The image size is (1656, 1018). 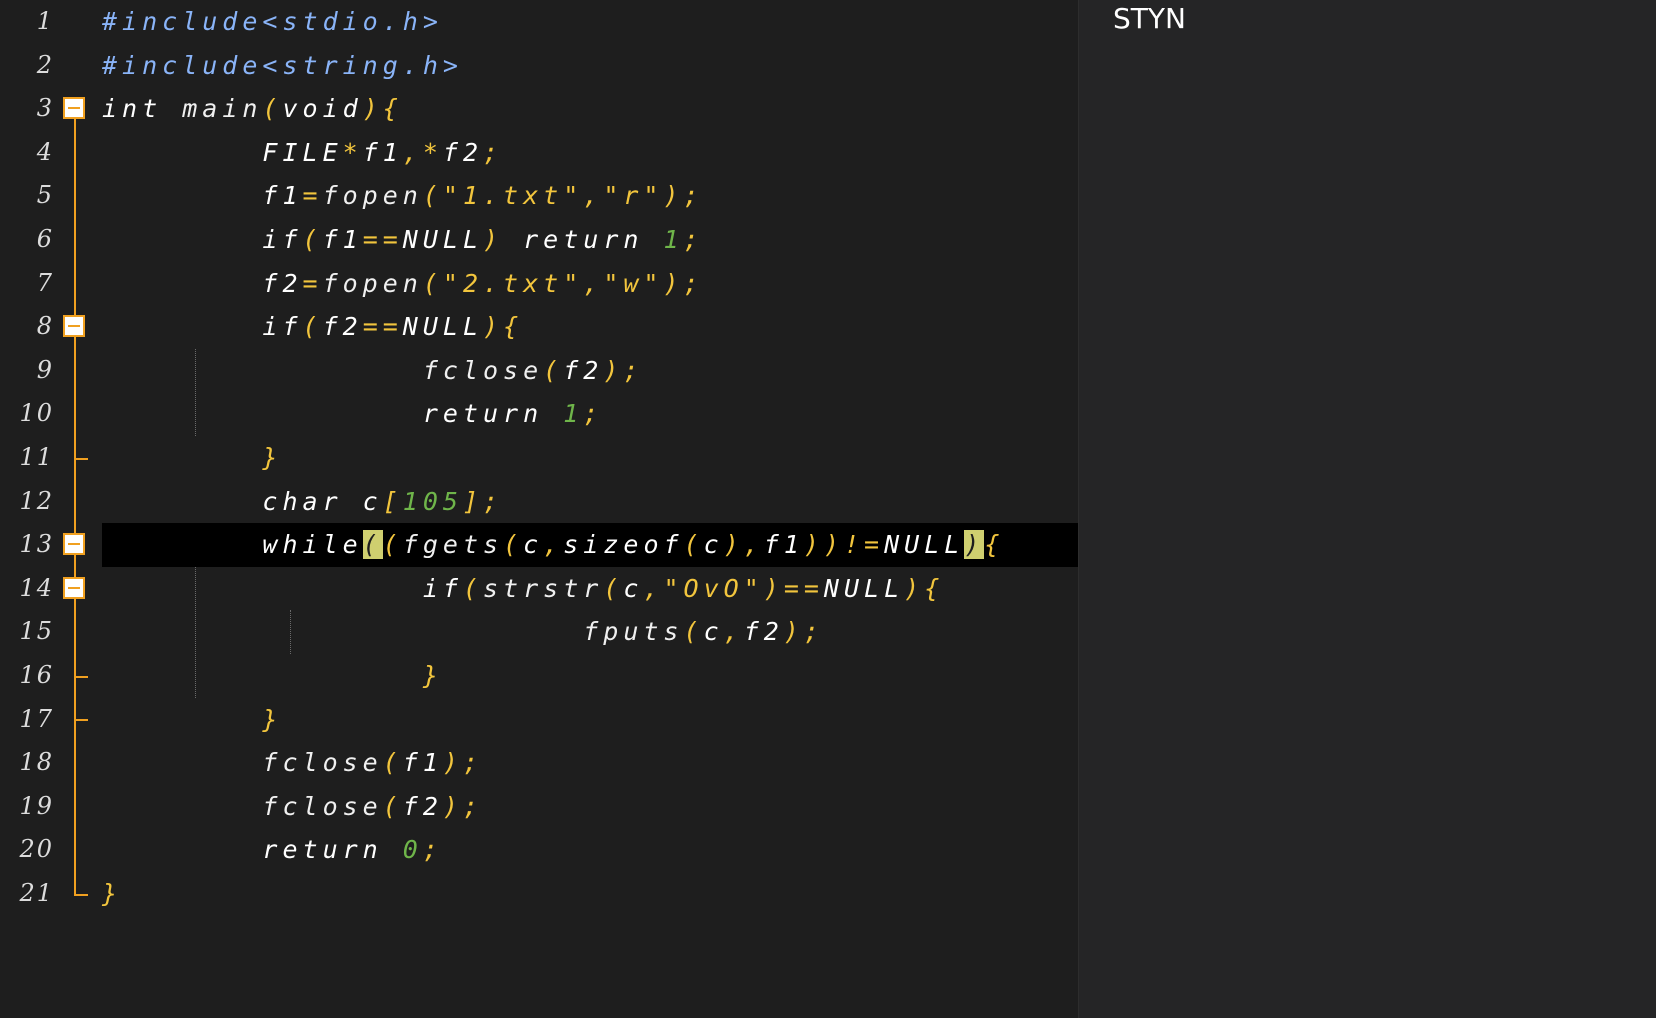 What do you see at coordinates (36, 413) in the screenshot?
I see `line-number: 10` at bounding box center [36, 413].